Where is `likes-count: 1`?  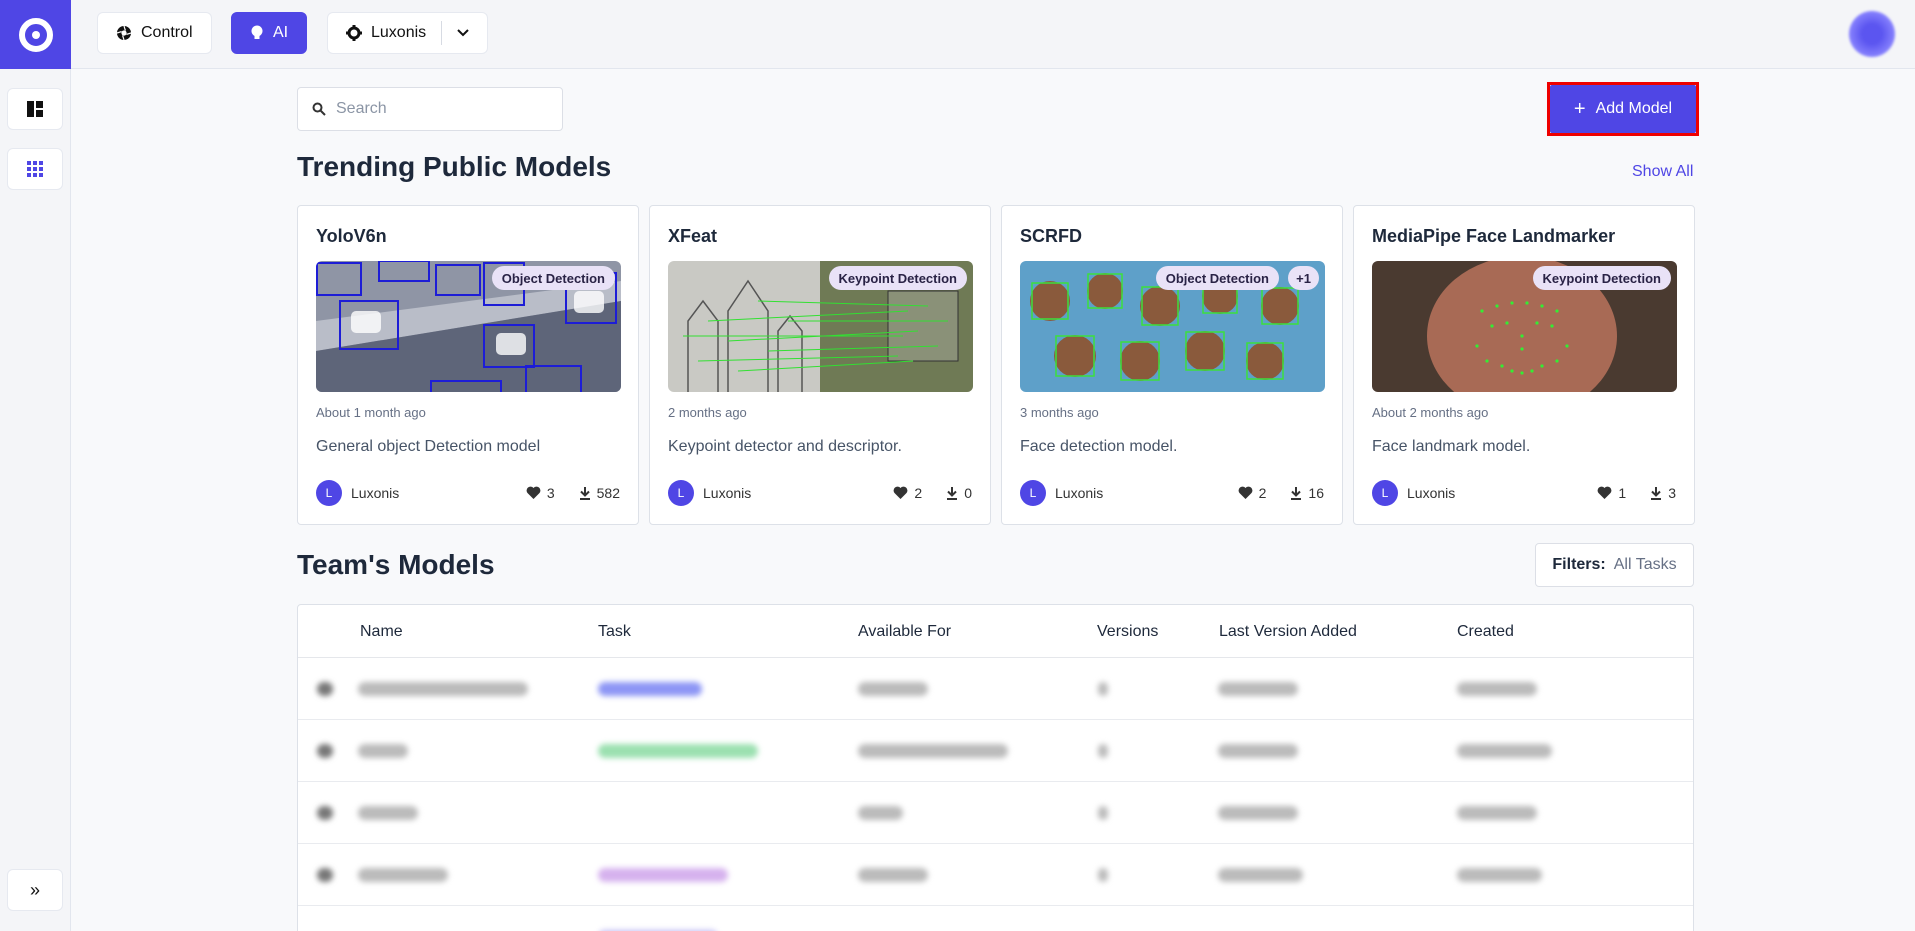 likes-count: 1 is located at coordinates (1622, 493).